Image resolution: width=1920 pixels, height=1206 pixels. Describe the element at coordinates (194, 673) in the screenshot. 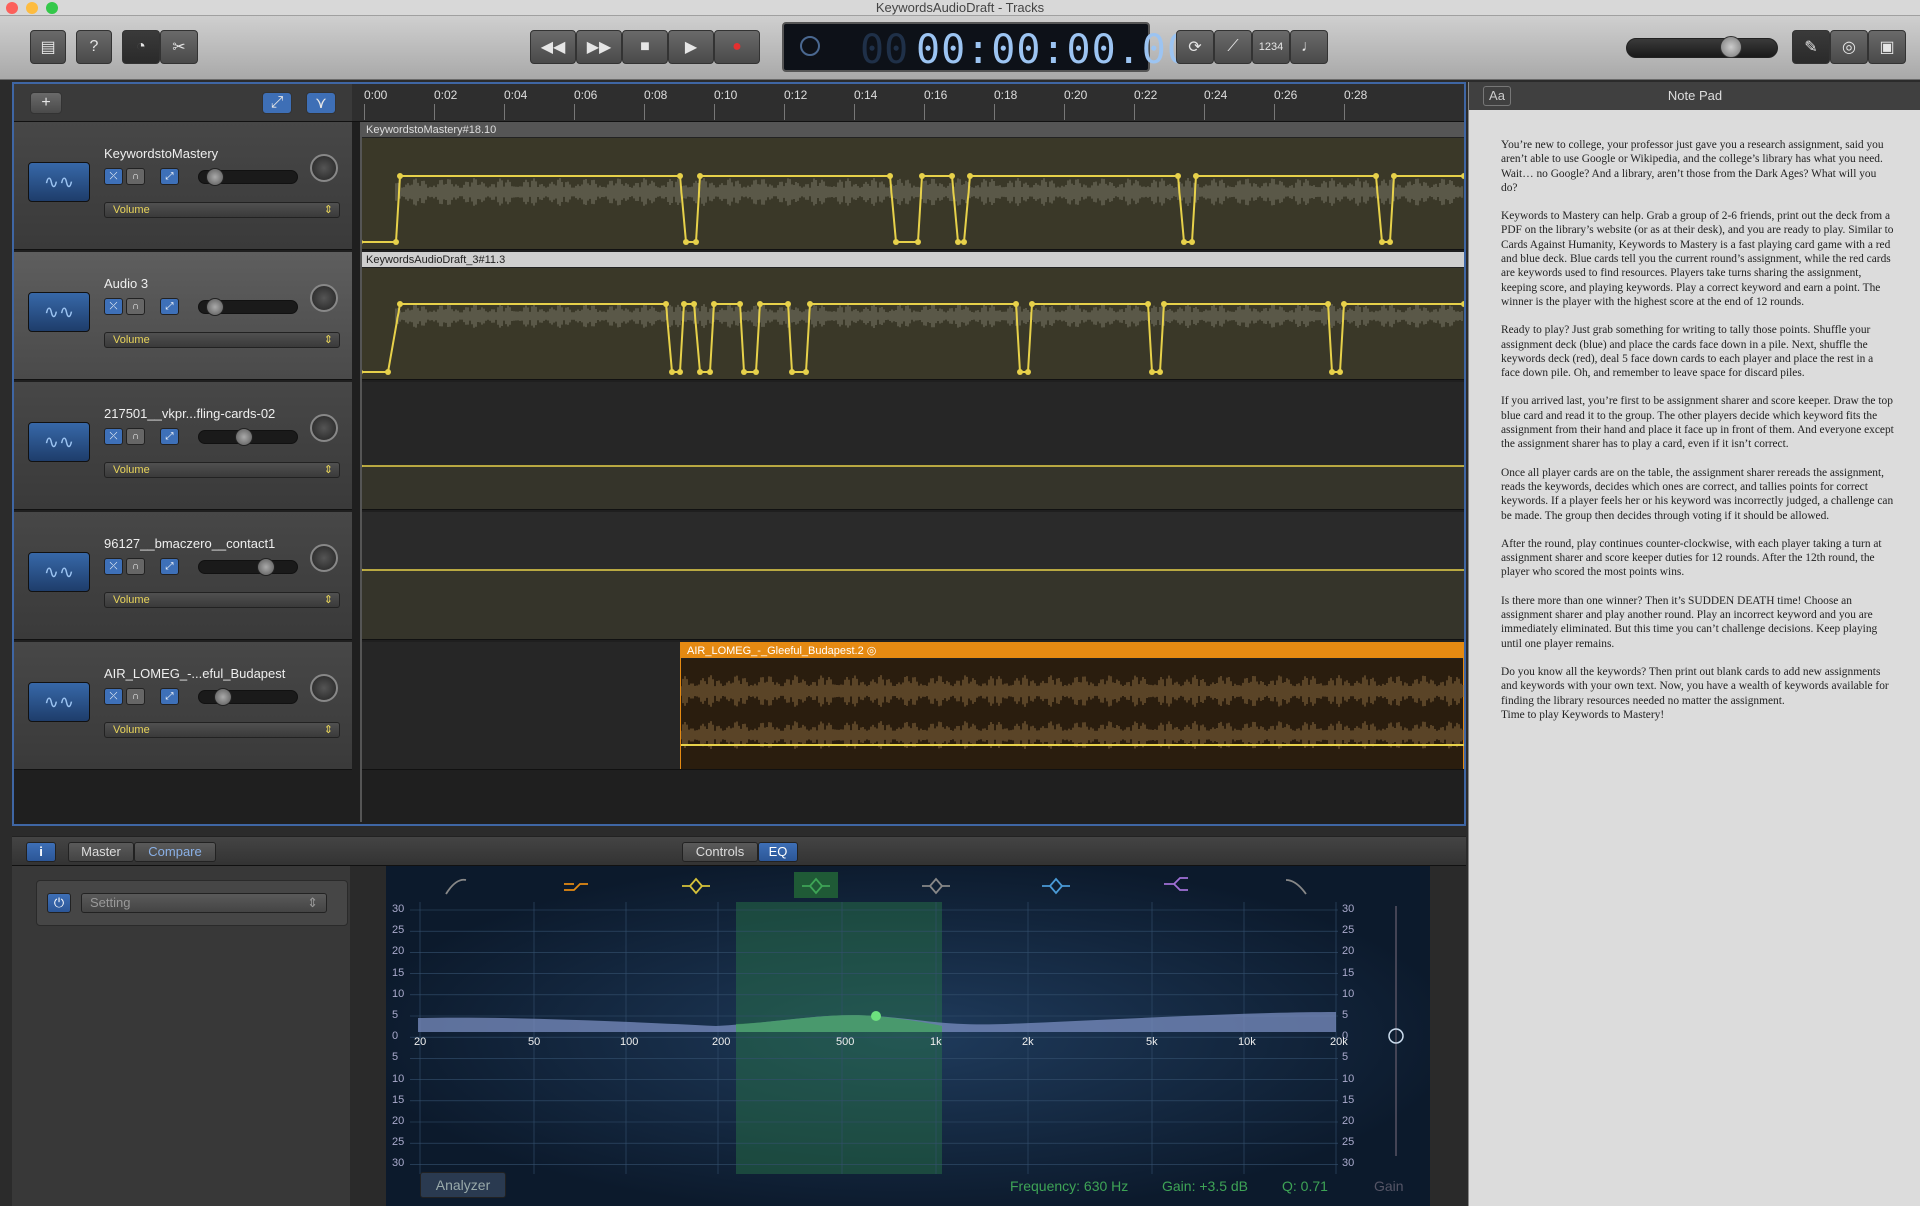

I see `track-name: AIR_LOMEG_-...eful_Budapest` at that location.